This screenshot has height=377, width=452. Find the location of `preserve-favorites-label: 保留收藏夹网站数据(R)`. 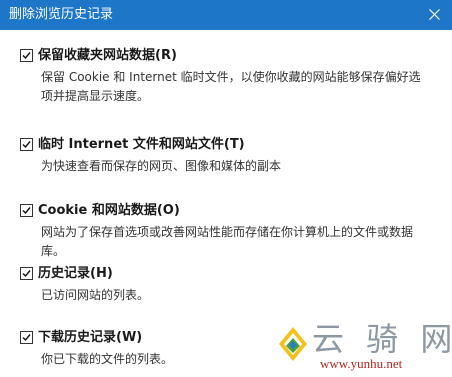

preserve-favorites-label: 保留收藏夹网站数据(R) is located at coordinates (107, 56).